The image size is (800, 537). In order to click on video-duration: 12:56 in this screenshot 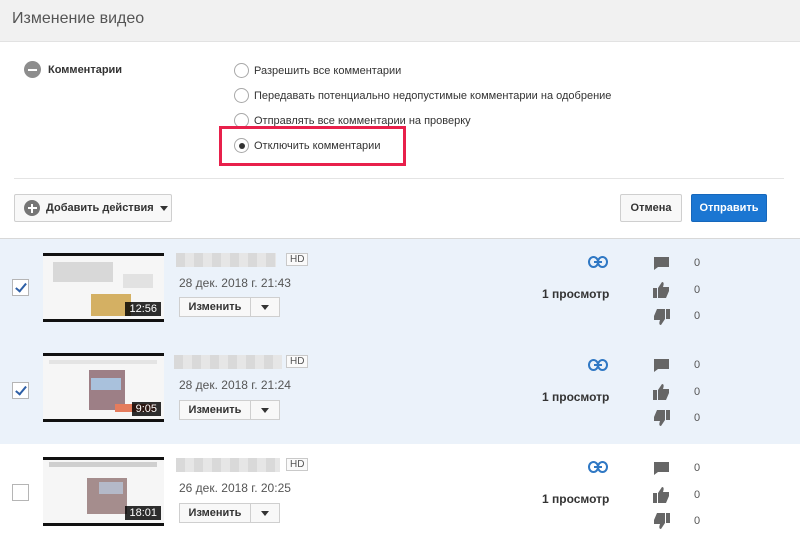, I will do `click(143, 309)`.